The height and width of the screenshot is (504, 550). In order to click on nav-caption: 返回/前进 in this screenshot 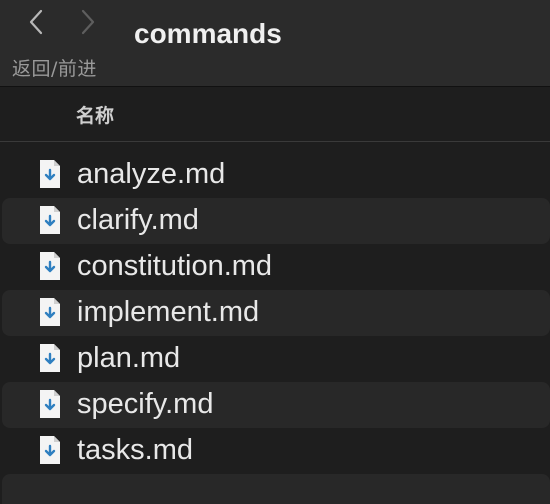, I will do `click(54, 69)`.